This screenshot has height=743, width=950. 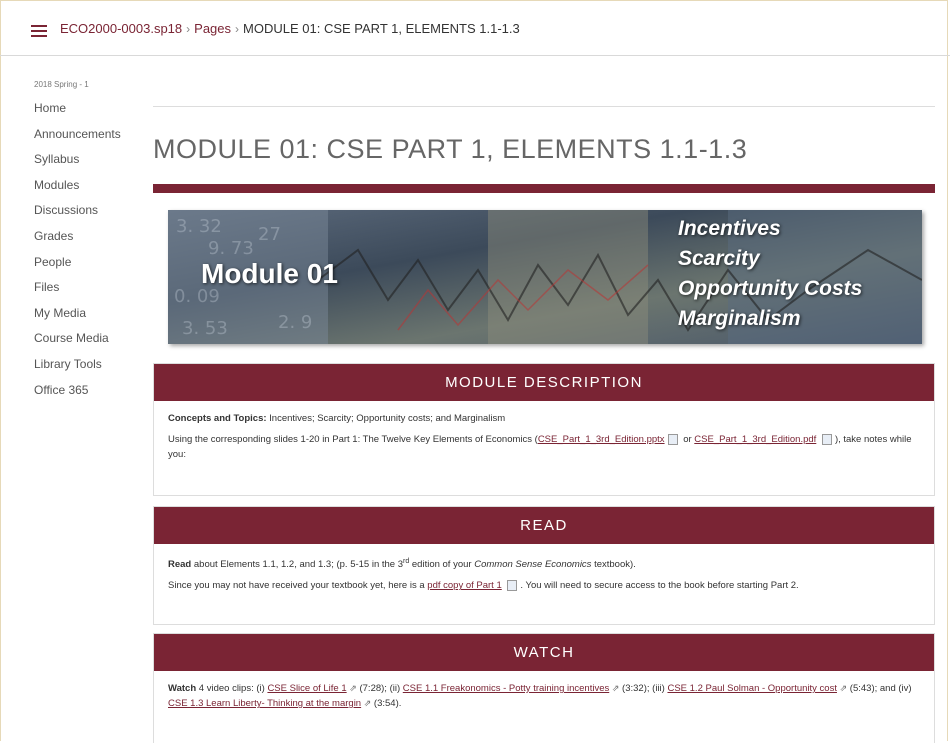 What do you see at coordinates (89, 263) in the screenshot?
I see `sidebar-item-people: People` at bounding box center [89, 263].